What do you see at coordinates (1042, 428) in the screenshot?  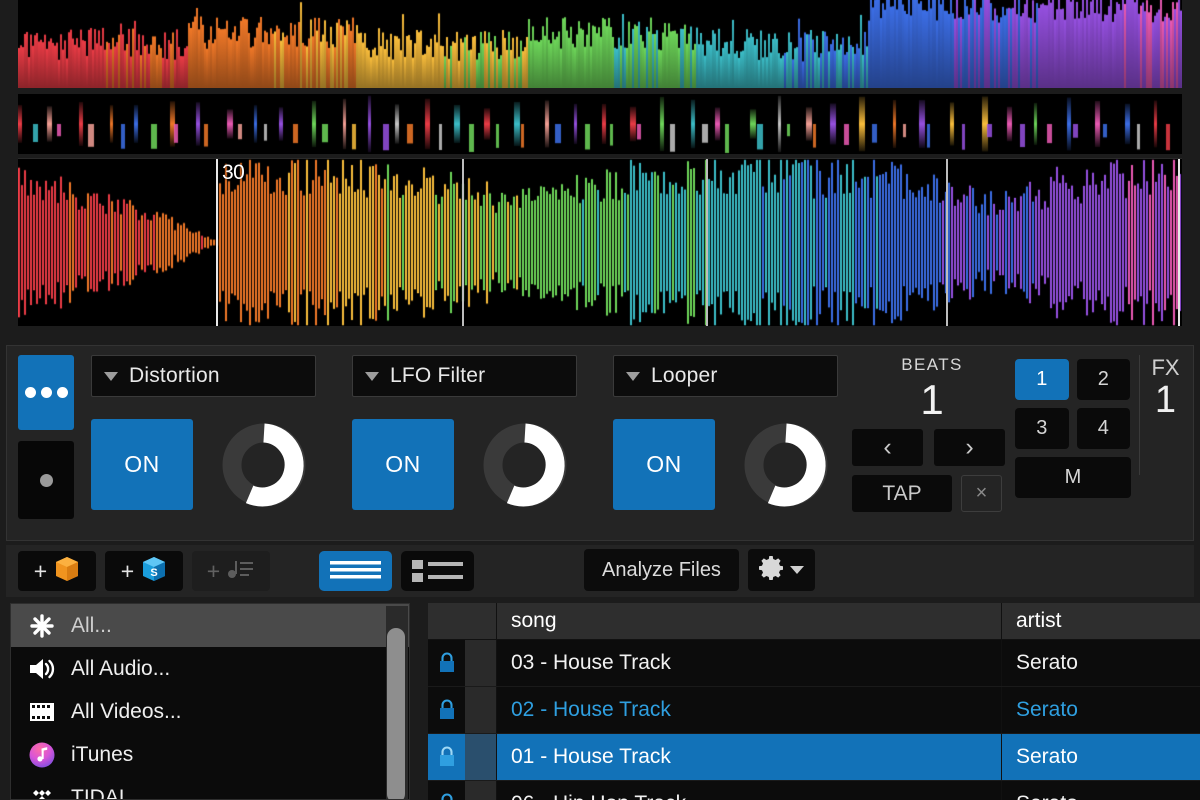 I see `fx-channel-button-3: 3` at bounding box center [1042, 428].